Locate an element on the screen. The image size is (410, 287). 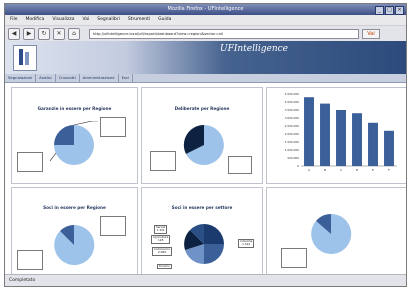
y-tick-label: 500.000 is located at coordinates (293, 158).